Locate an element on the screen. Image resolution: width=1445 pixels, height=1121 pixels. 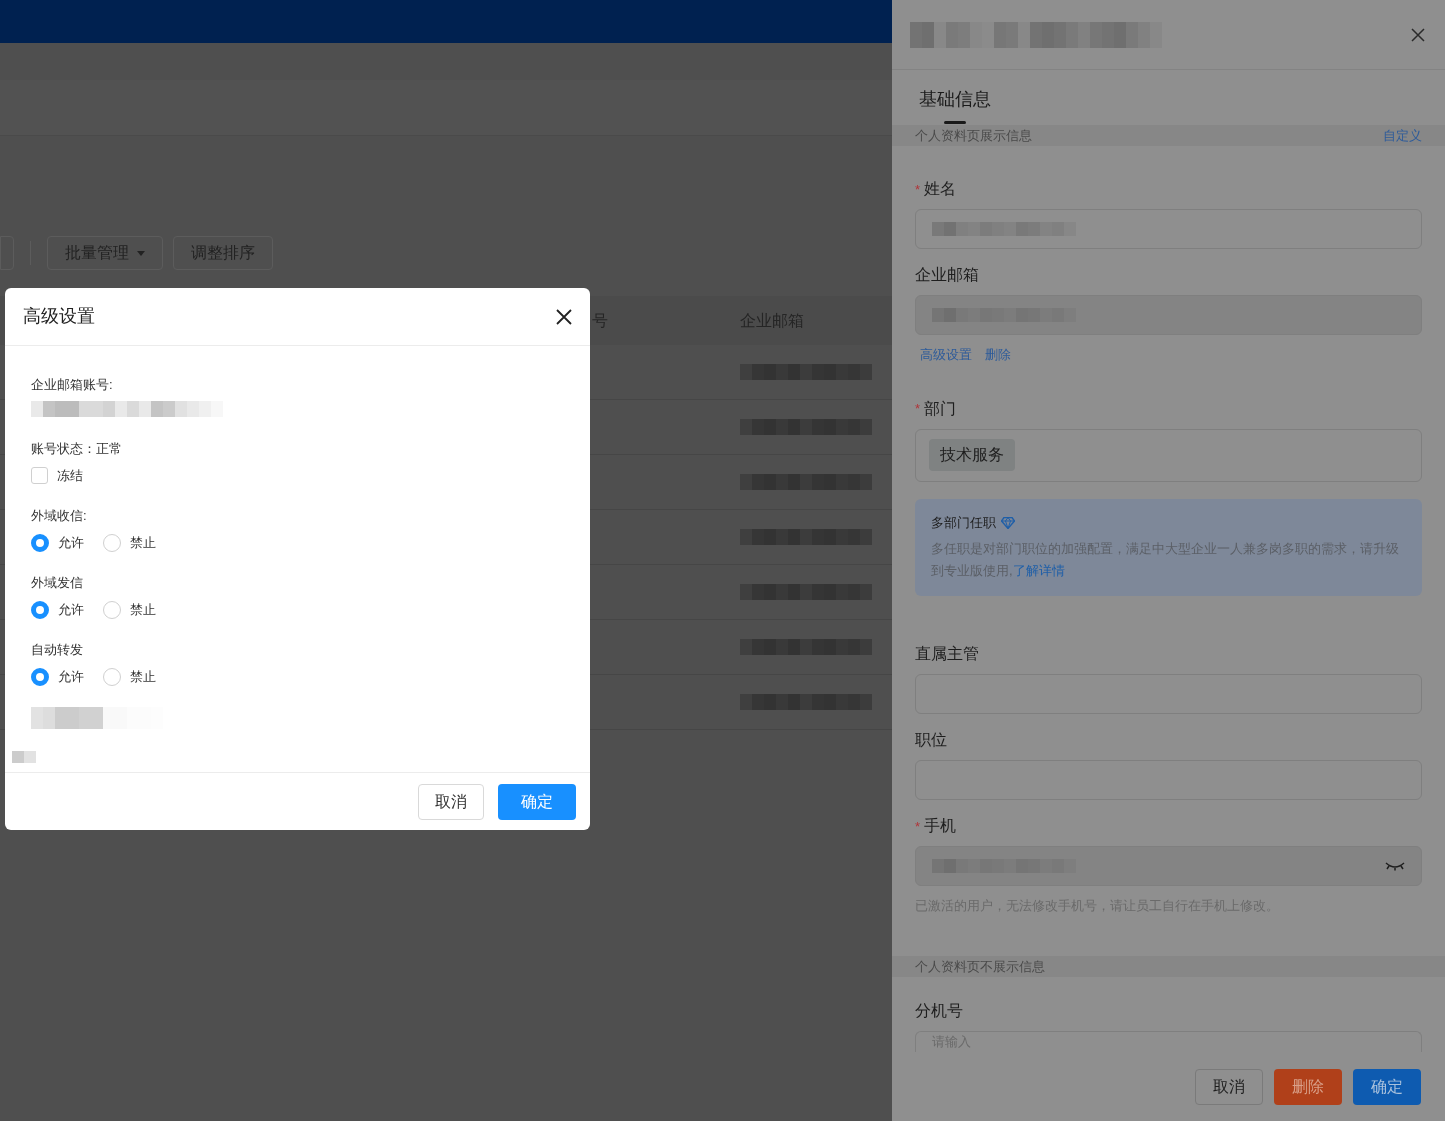
section-title: 个人资料页展示信息 is located at coordinates (973, 135).